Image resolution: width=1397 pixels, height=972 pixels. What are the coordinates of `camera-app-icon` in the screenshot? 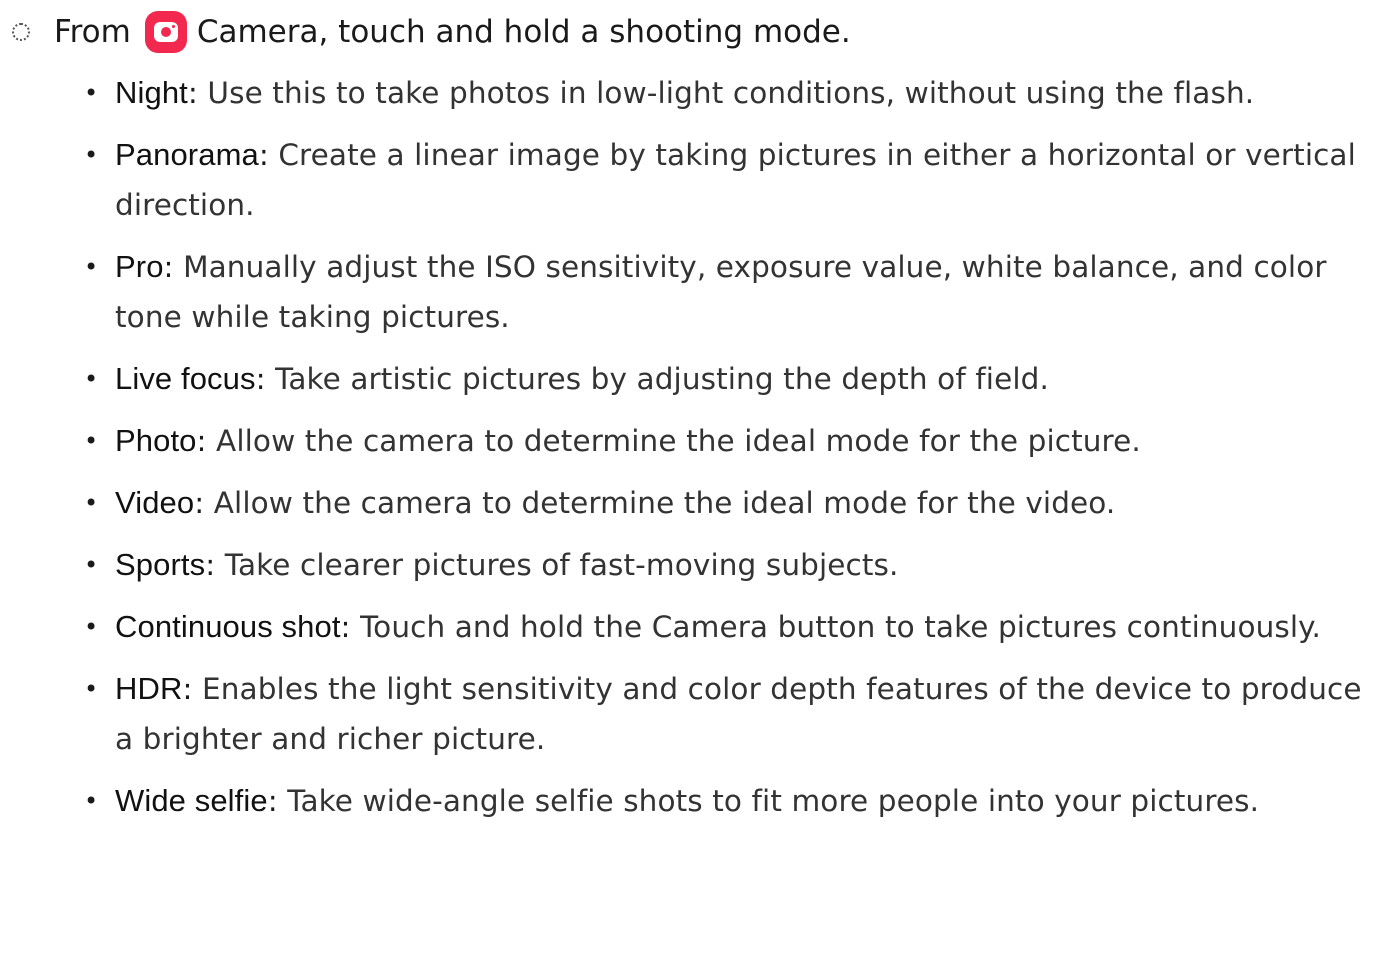 It's located at (165, 32).